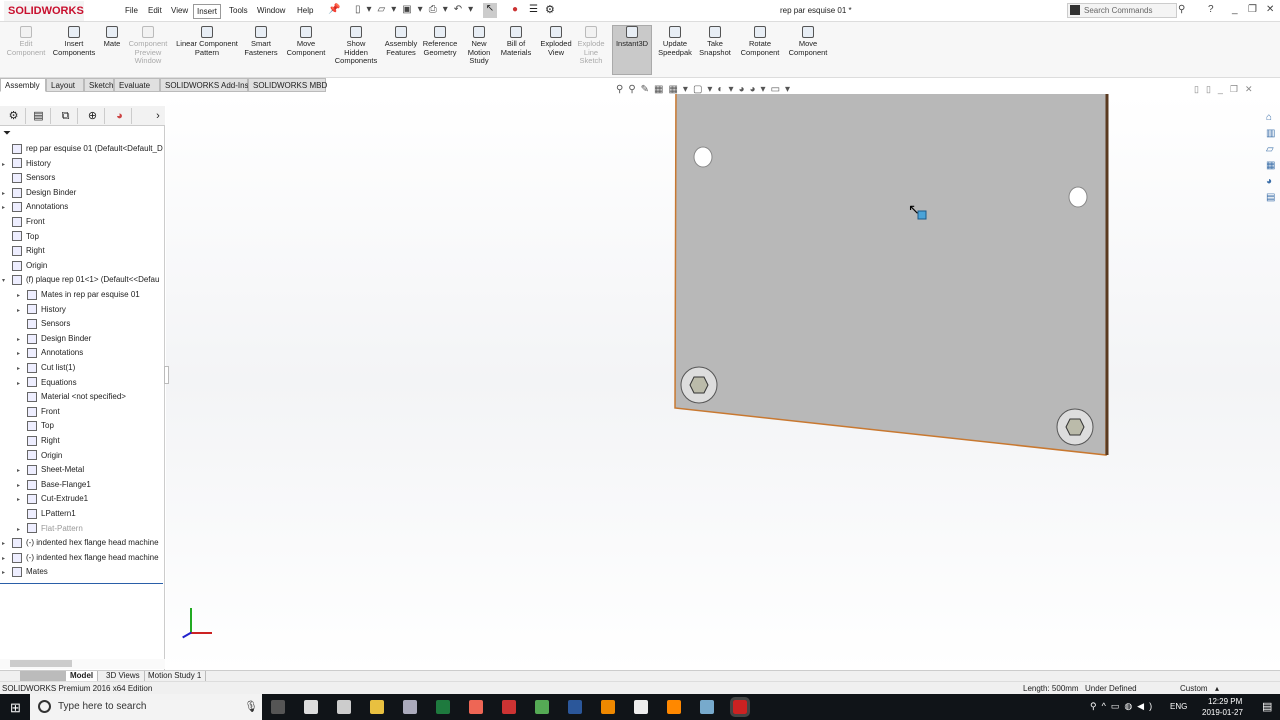  Describe the element at coordinates (591, 46) in the screenshot. I see `ribbon-explode-line-sketch: Explode Line Sketch` at that location.